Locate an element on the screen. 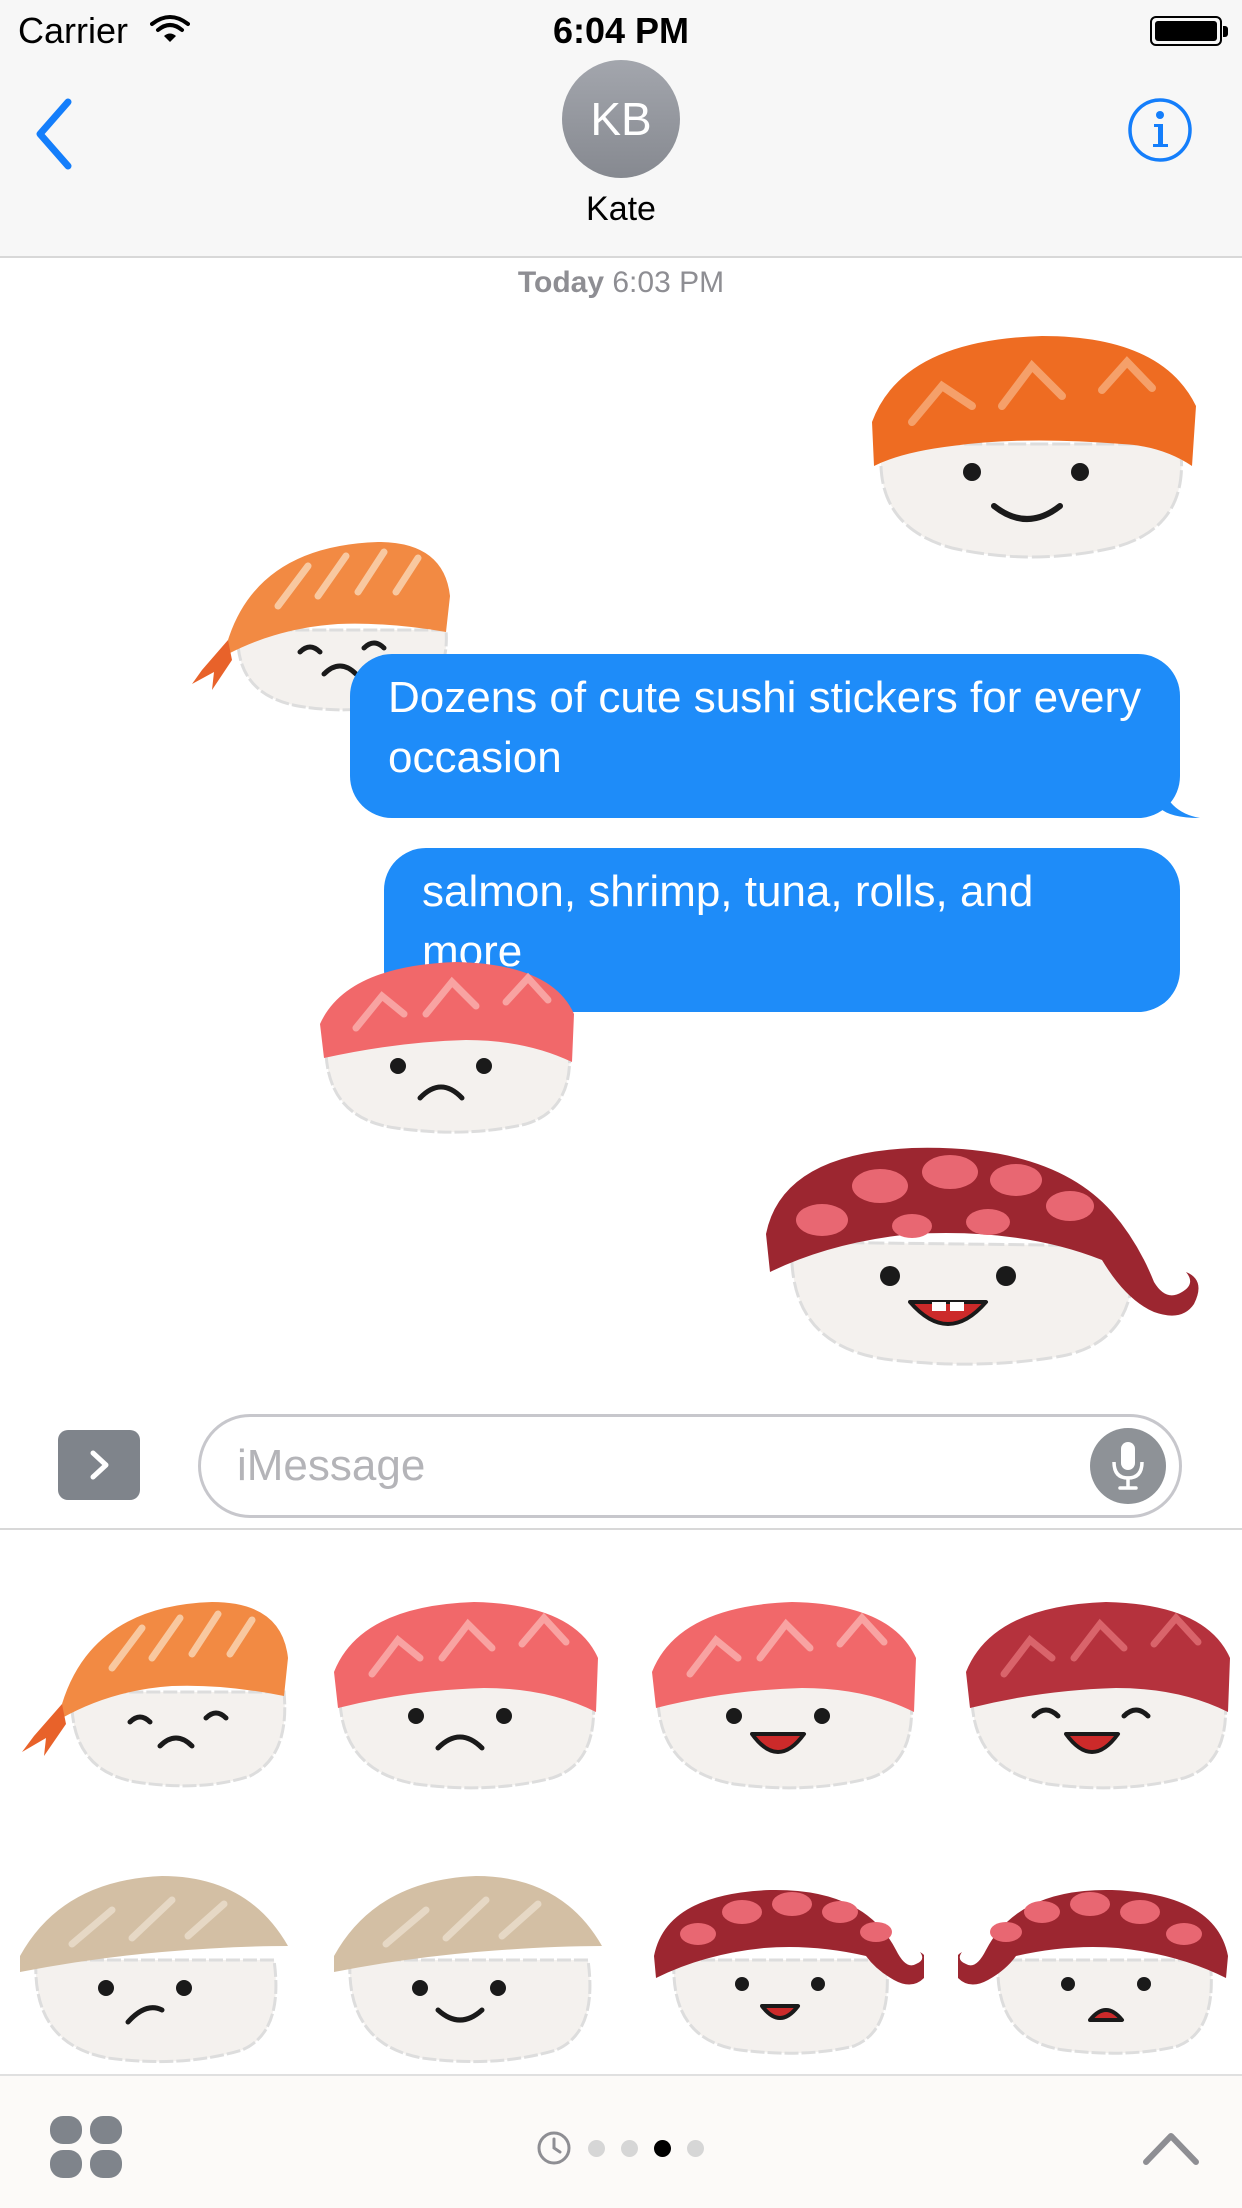 The height and width of the screenshot is (2208, 1242). chevron-right-icon is located at coordinates (99, 1465).